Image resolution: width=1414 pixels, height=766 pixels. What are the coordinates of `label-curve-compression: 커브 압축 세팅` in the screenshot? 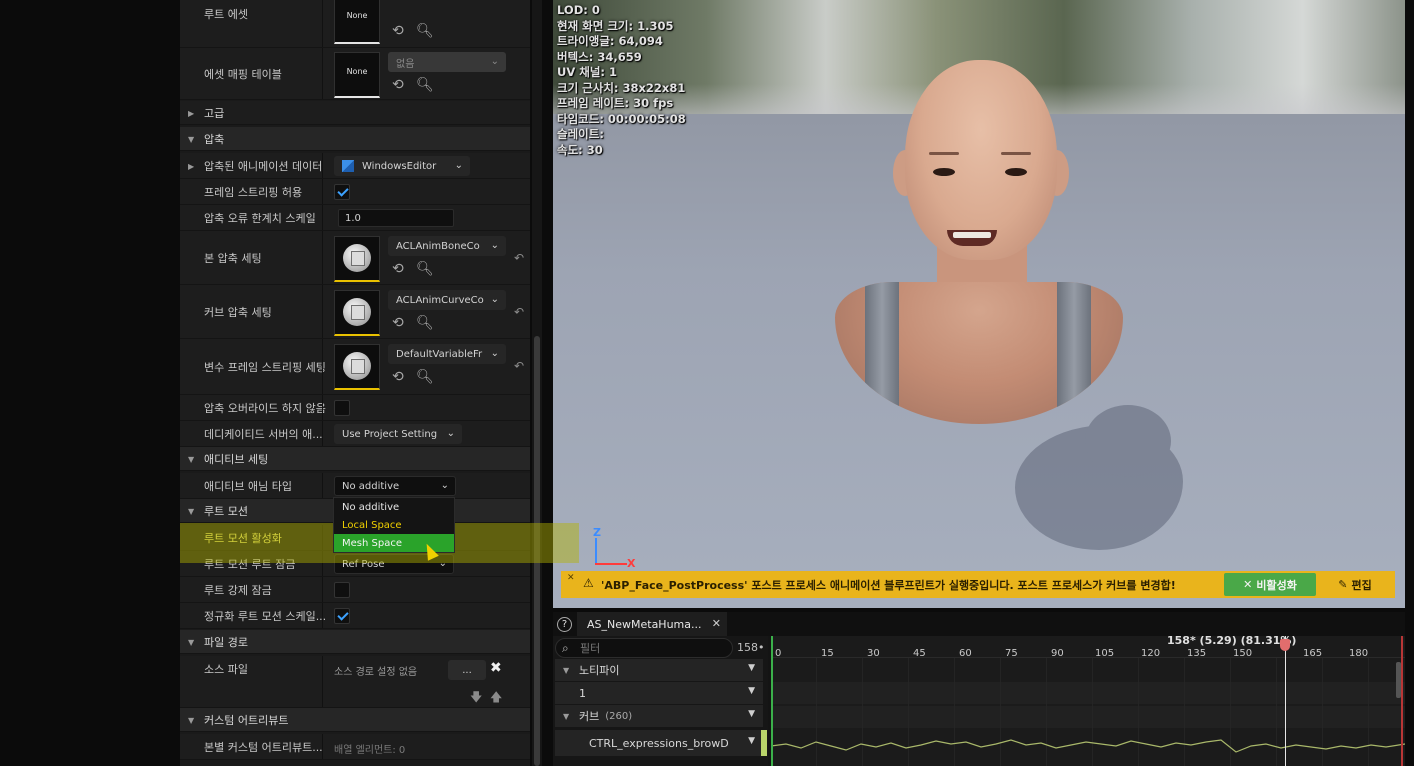 It's located at (238, 312).